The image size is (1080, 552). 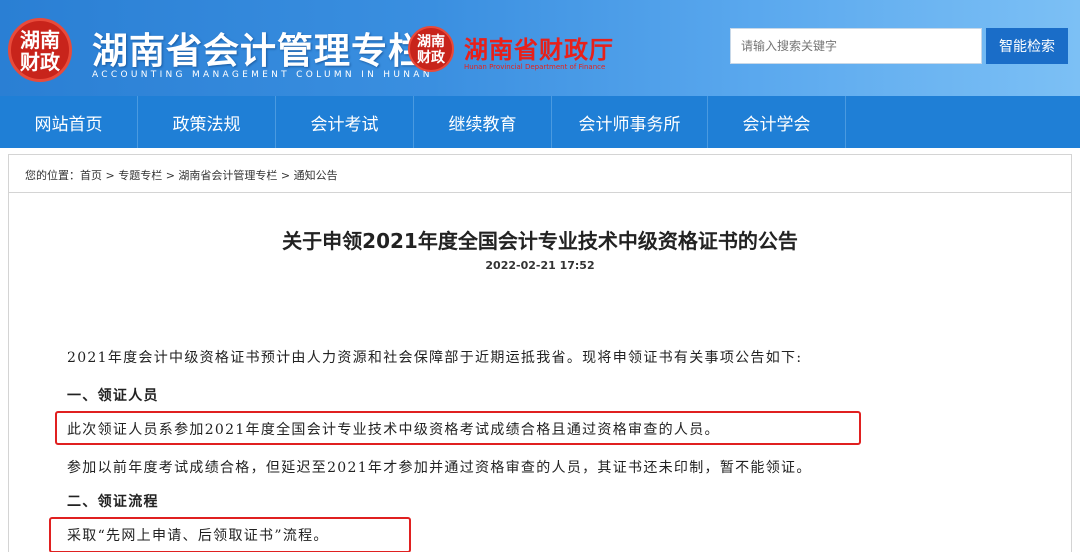 I want to click on nav-home: 网站首页, so click(x=69, y=122).